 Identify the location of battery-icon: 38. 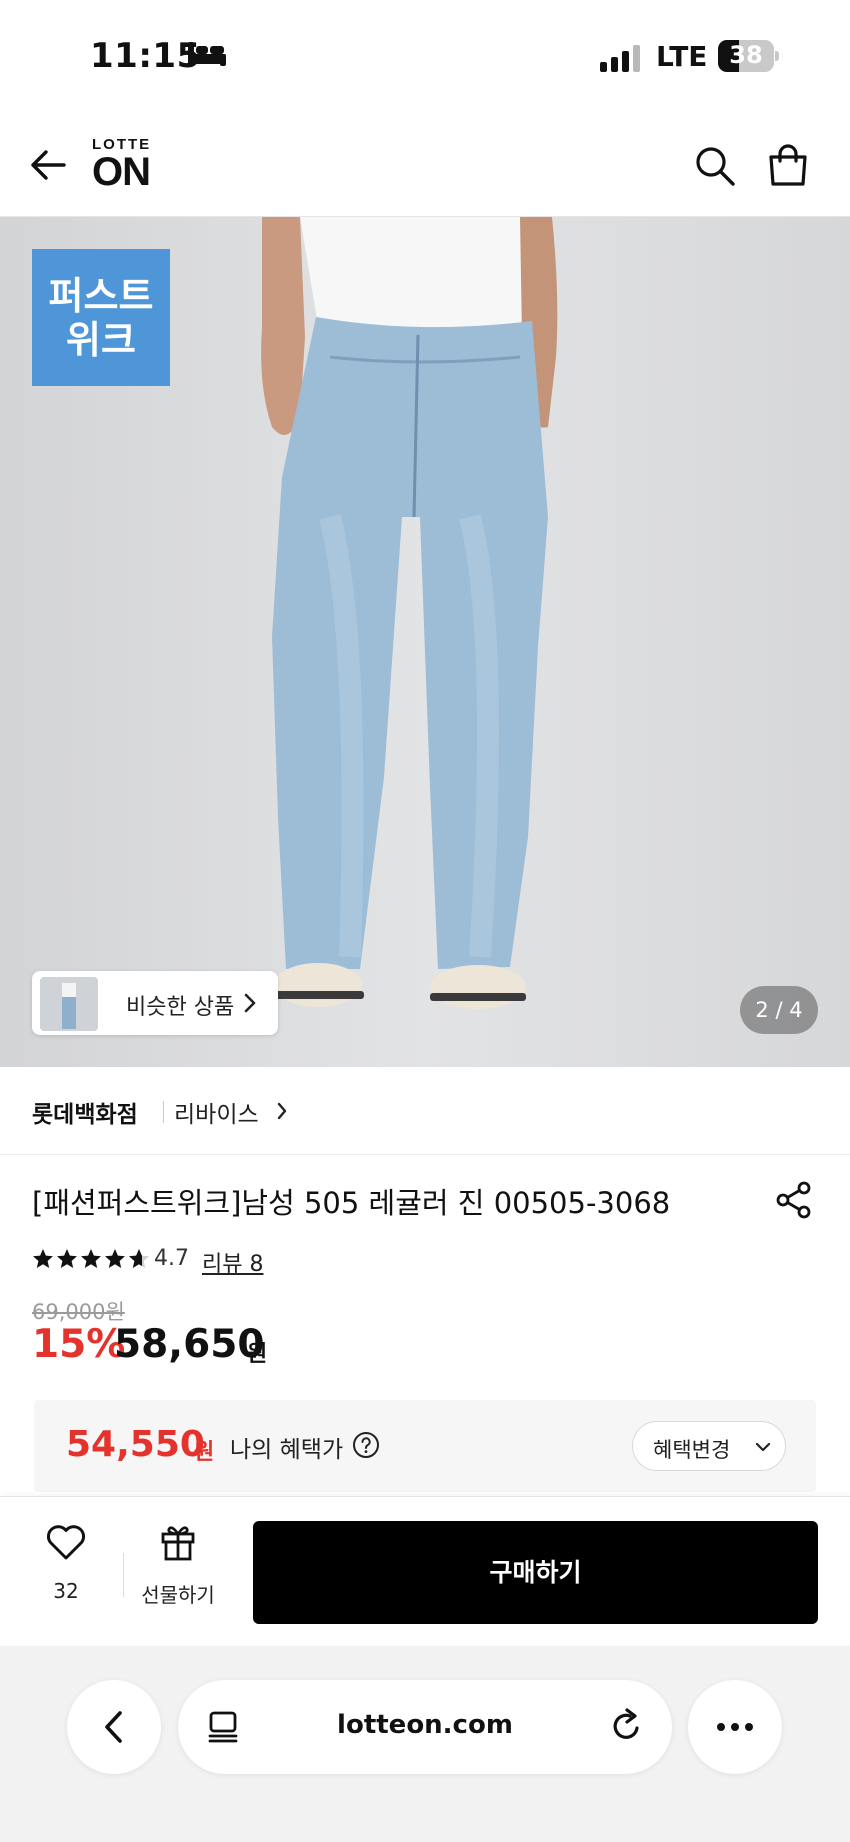
(749, 56).